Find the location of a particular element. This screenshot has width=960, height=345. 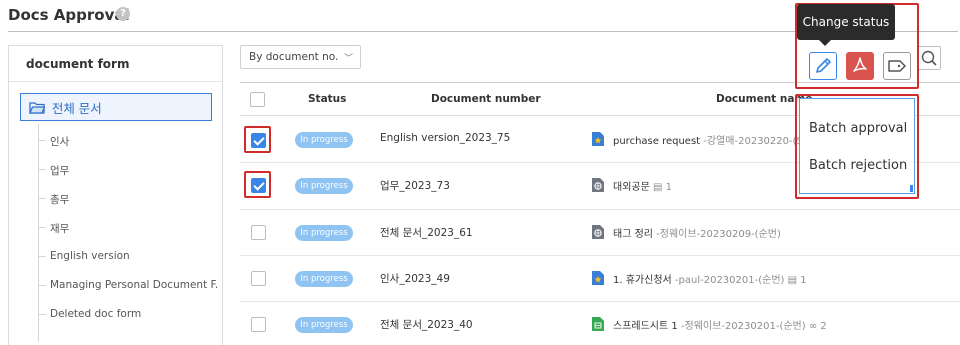

document-name: 태그 정리 -정웨이브-20230209-(순번) is located at coordinates (697, 232).